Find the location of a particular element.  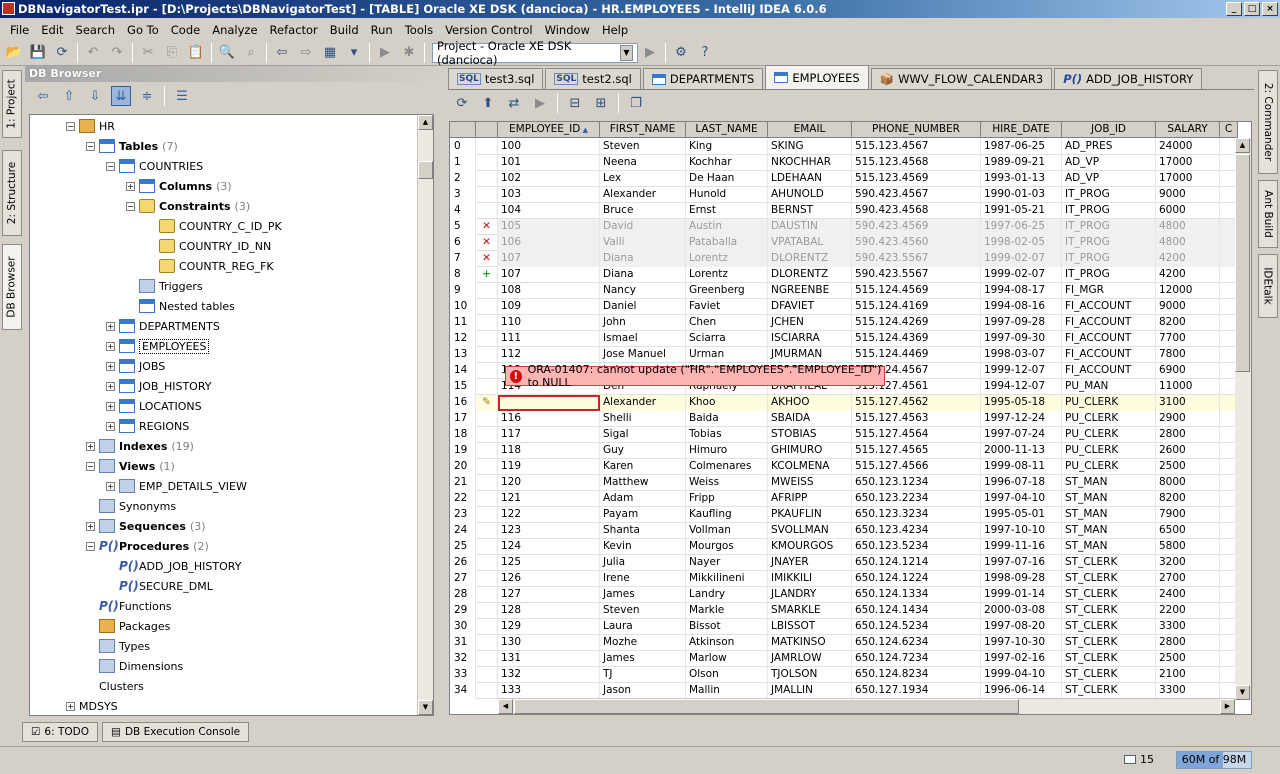

tree-node-constraints: − Constraints (3) is located at coordinates (188, 206).